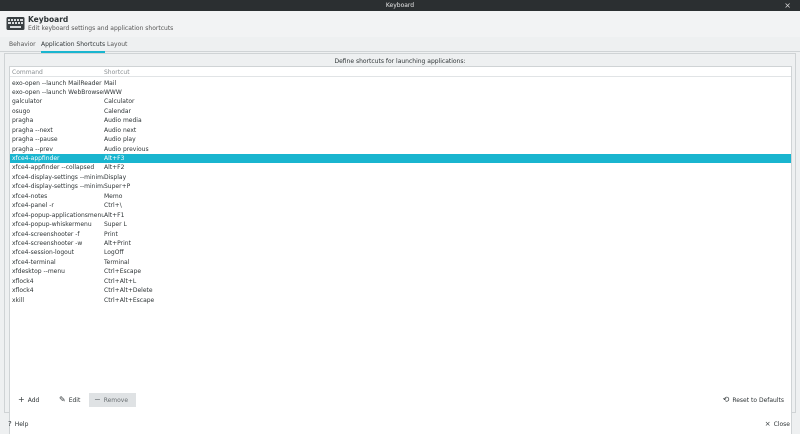  I want to click on shortcut-cell: Calculator, so click(119, 102).